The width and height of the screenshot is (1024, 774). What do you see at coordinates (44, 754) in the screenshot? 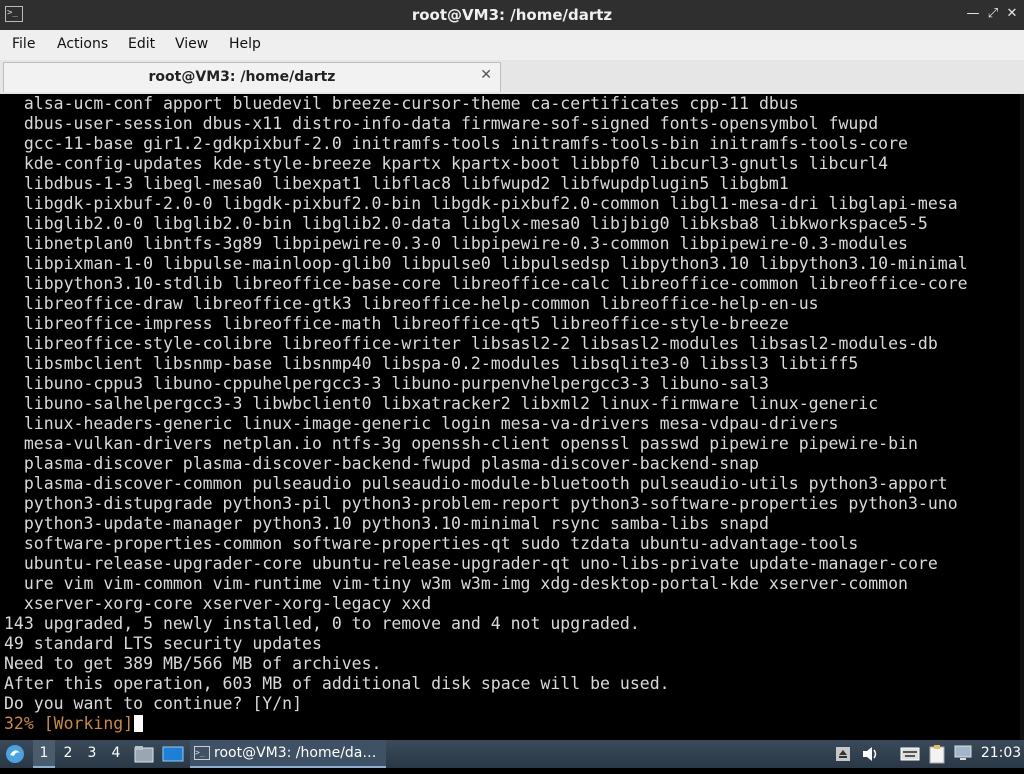
I see `workspace-1: 1` at bounding box center [44, 754].